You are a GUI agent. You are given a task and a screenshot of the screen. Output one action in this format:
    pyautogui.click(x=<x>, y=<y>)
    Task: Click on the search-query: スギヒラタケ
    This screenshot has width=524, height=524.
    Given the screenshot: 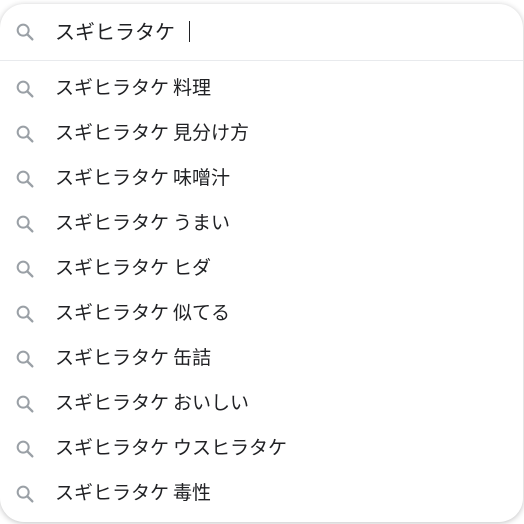 What is the action you would take?
    pyautogui.click(x=115, y=32)
    